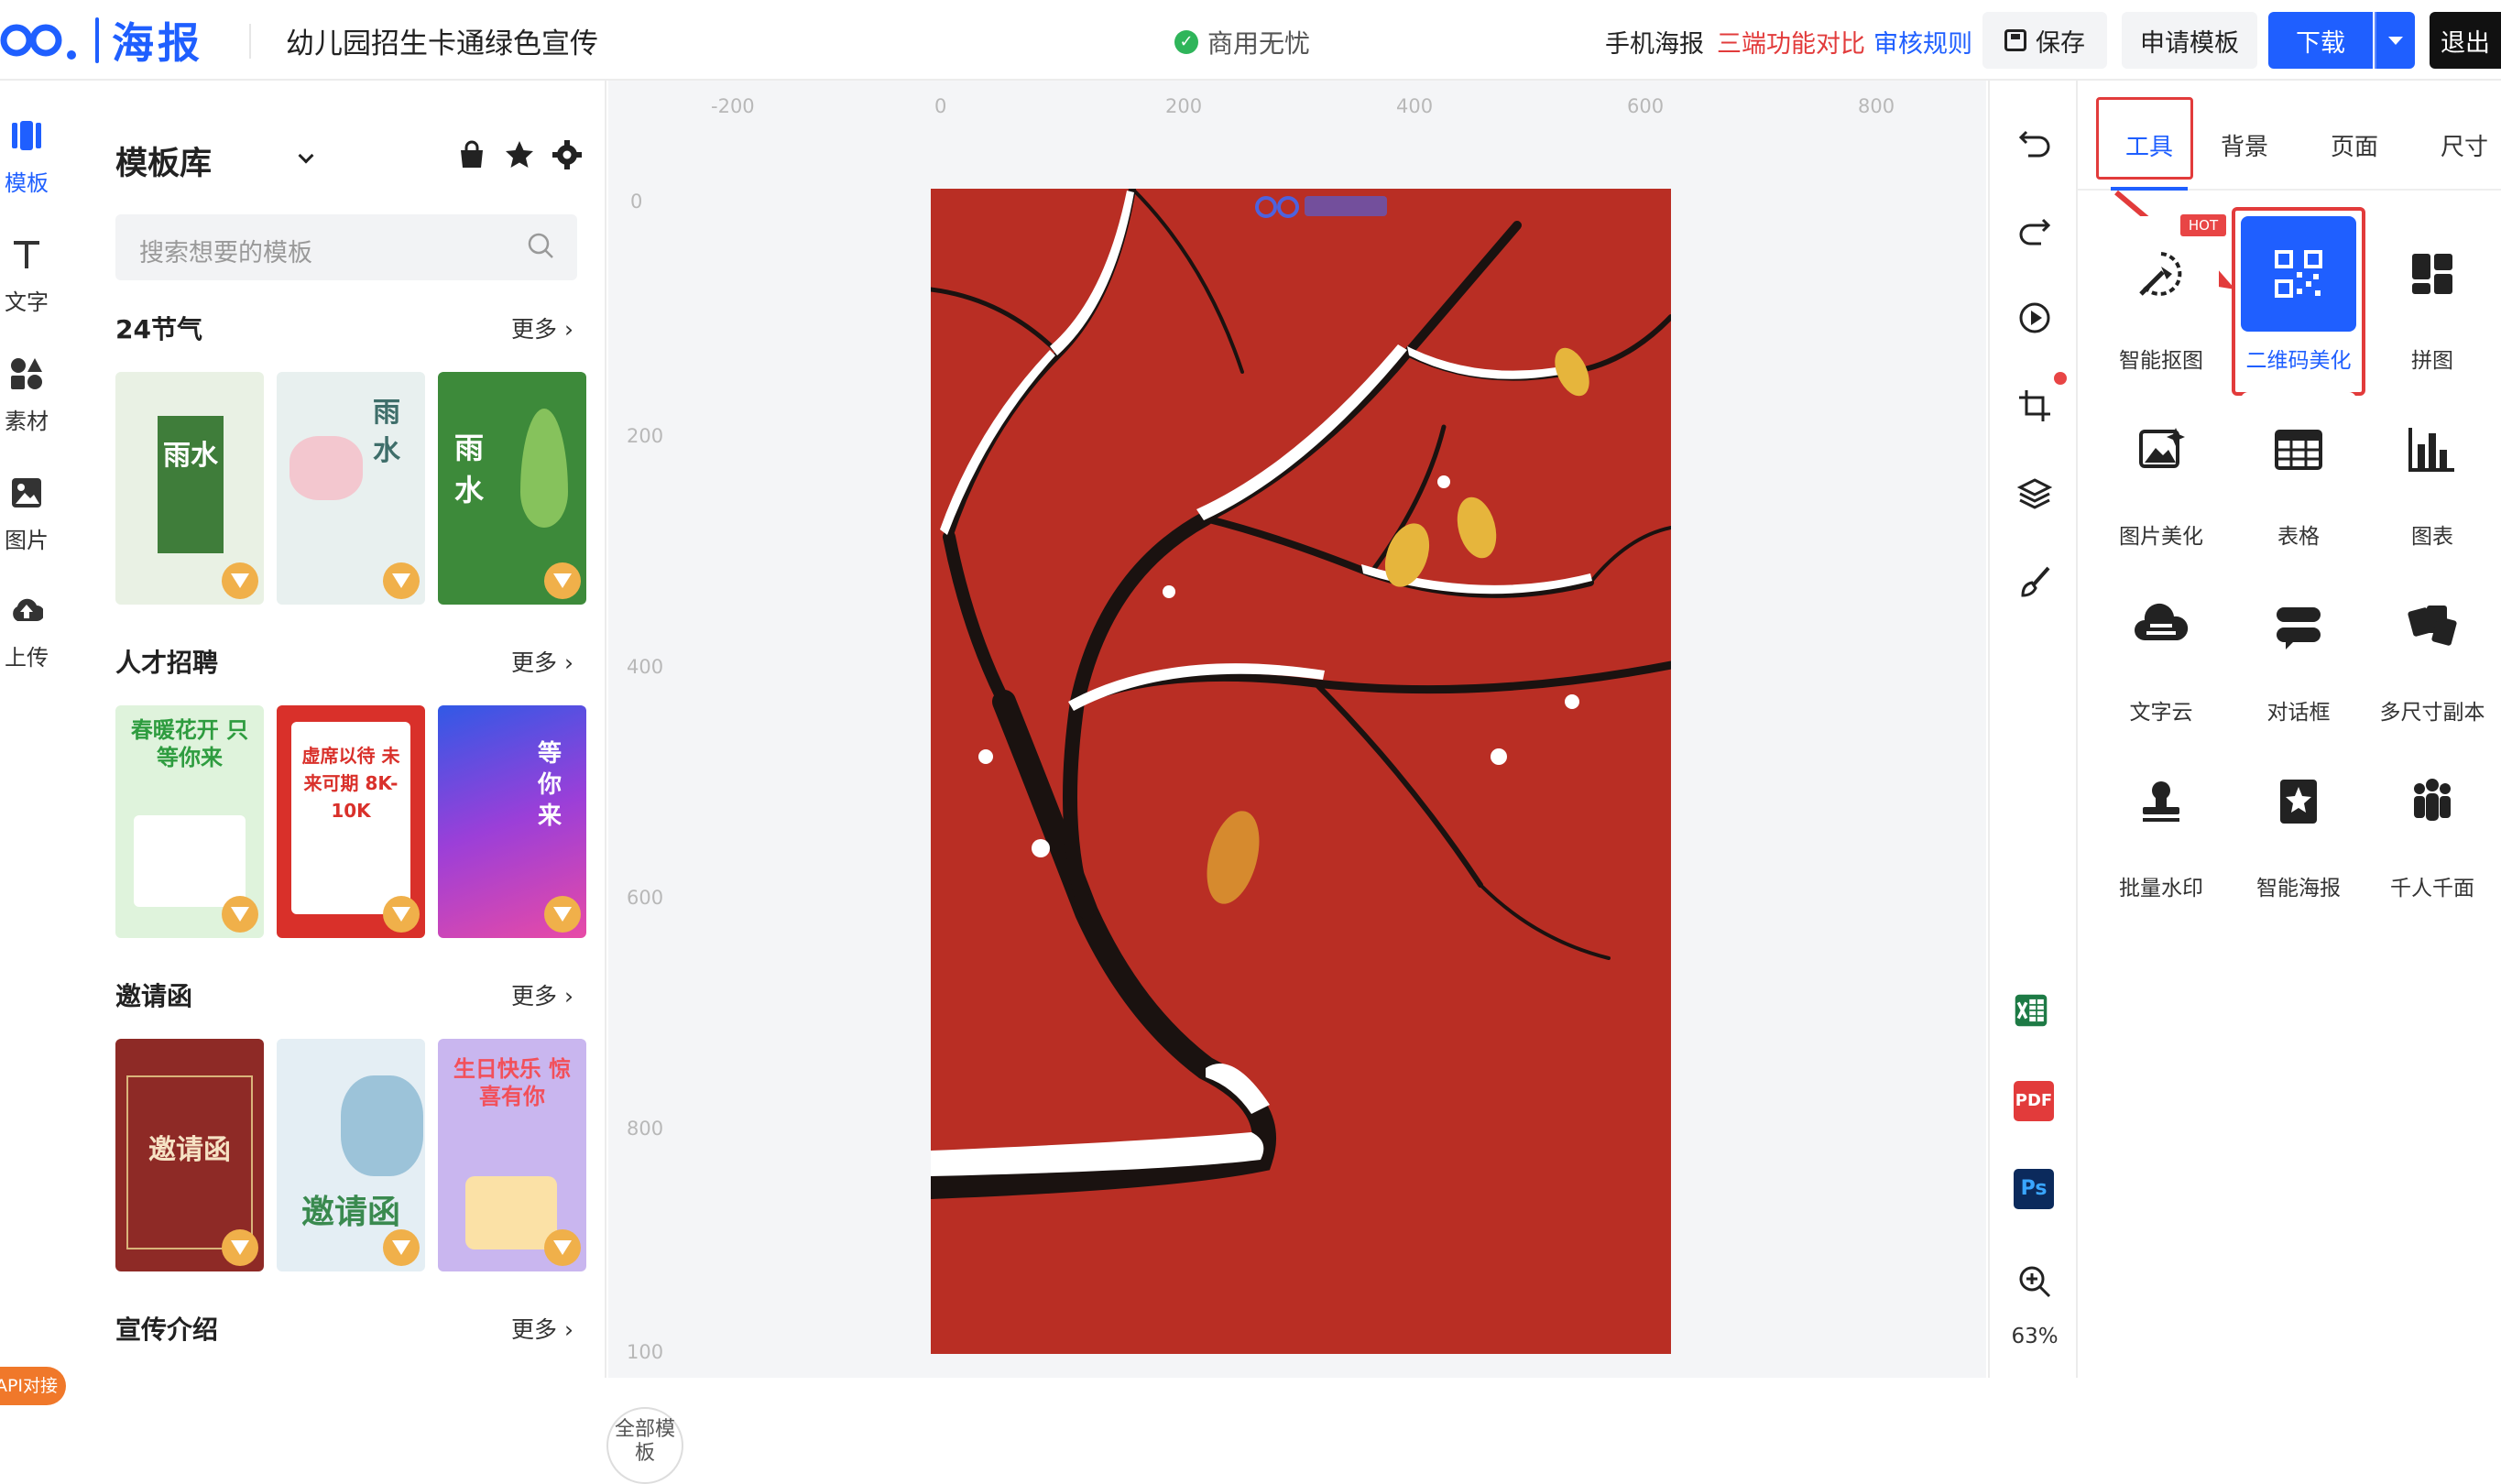 The height and width of the screenshot is (1484, 2501). Describe the element at coordinates (1654, 42) in the screenshot. I see `mobile-poster-link: 手机海报` at that location.